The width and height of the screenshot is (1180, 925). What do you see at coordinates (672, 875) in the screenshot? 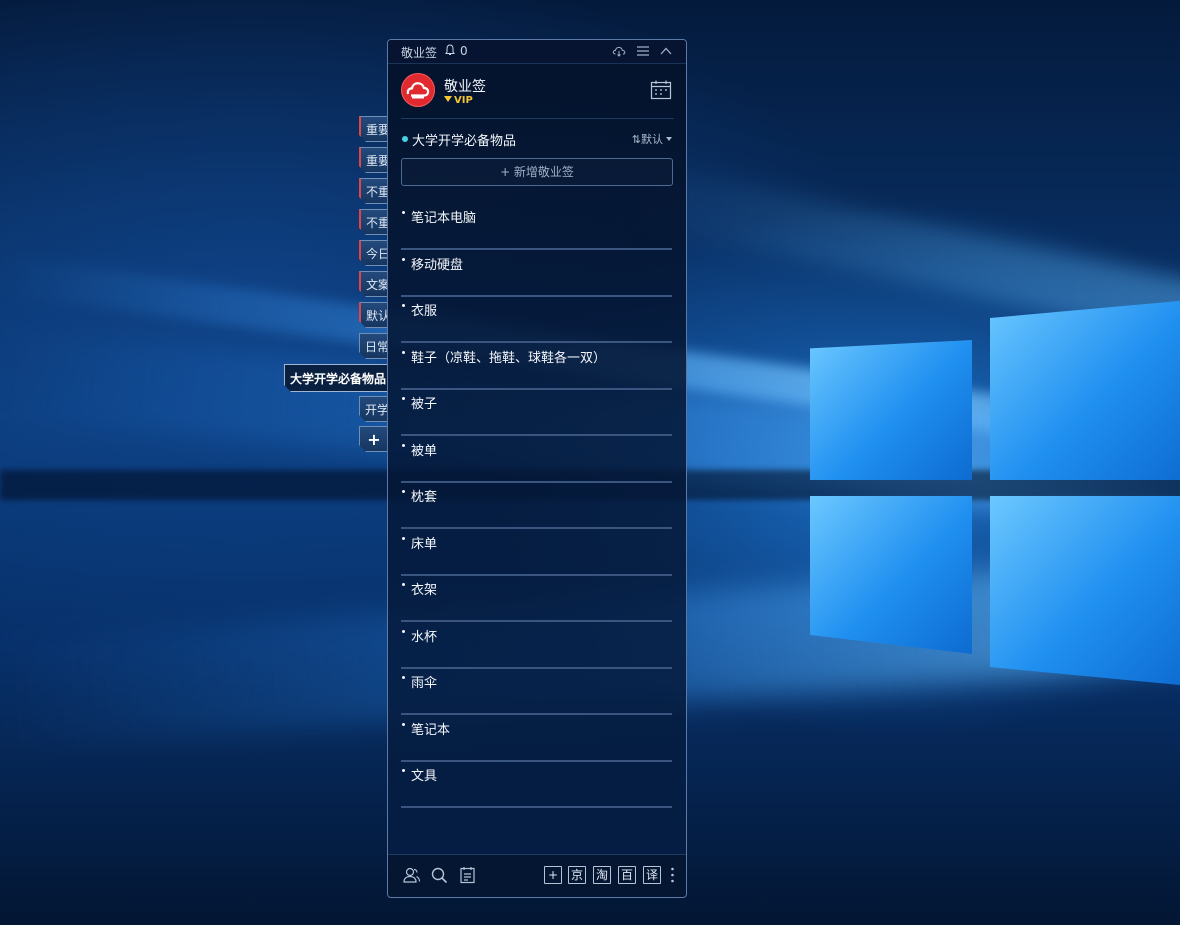
I see `more-icon` at bounding box center [672, 875].